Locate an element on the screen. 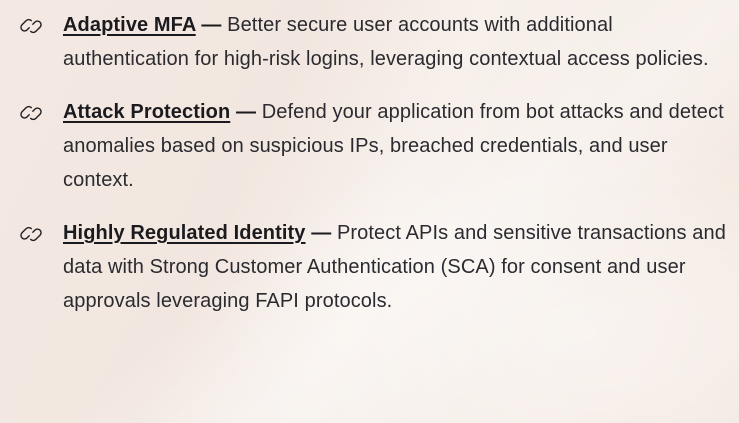 The width and height of the screenshot is (739, 423). adaptive-mfa-link: Adaptive MFA is located at coordinates (129, 25).